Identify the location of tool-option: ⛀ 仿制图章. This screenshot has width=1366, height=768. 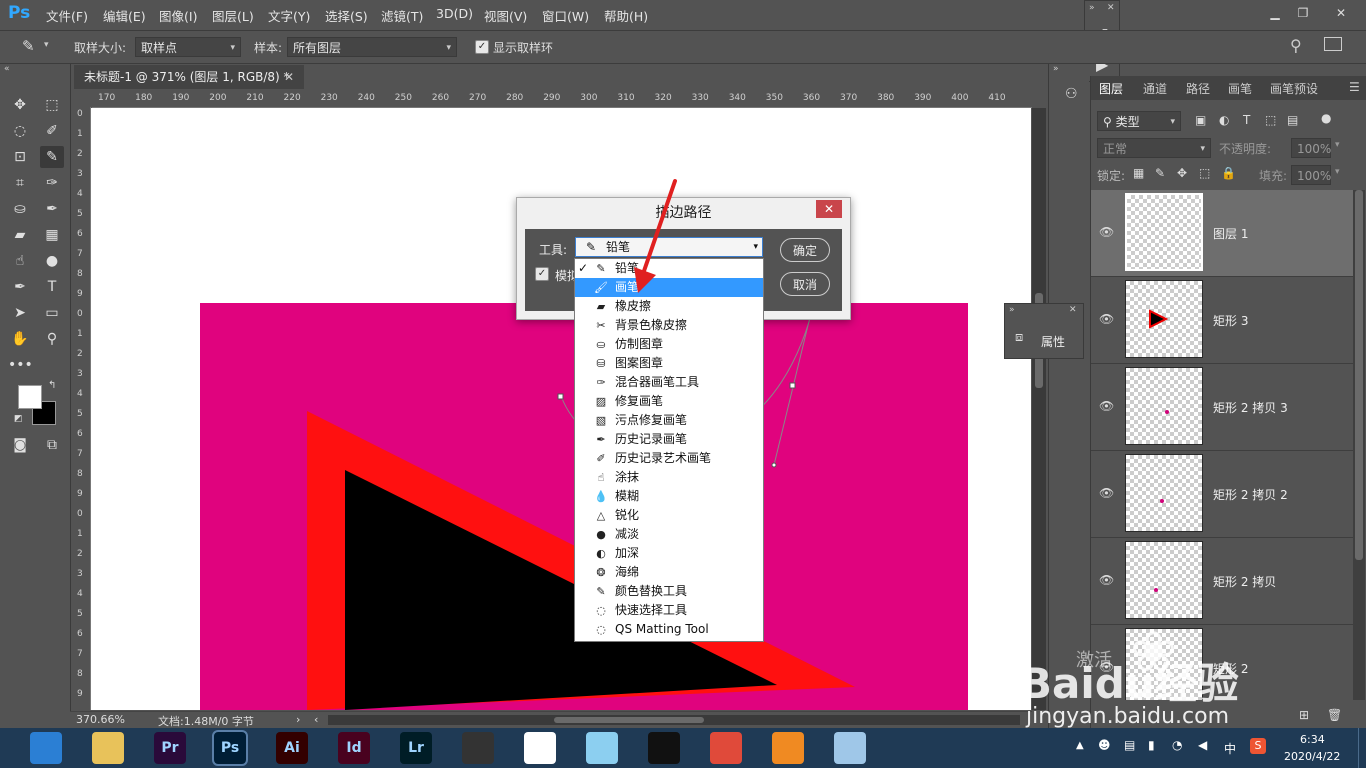
(669, 344).